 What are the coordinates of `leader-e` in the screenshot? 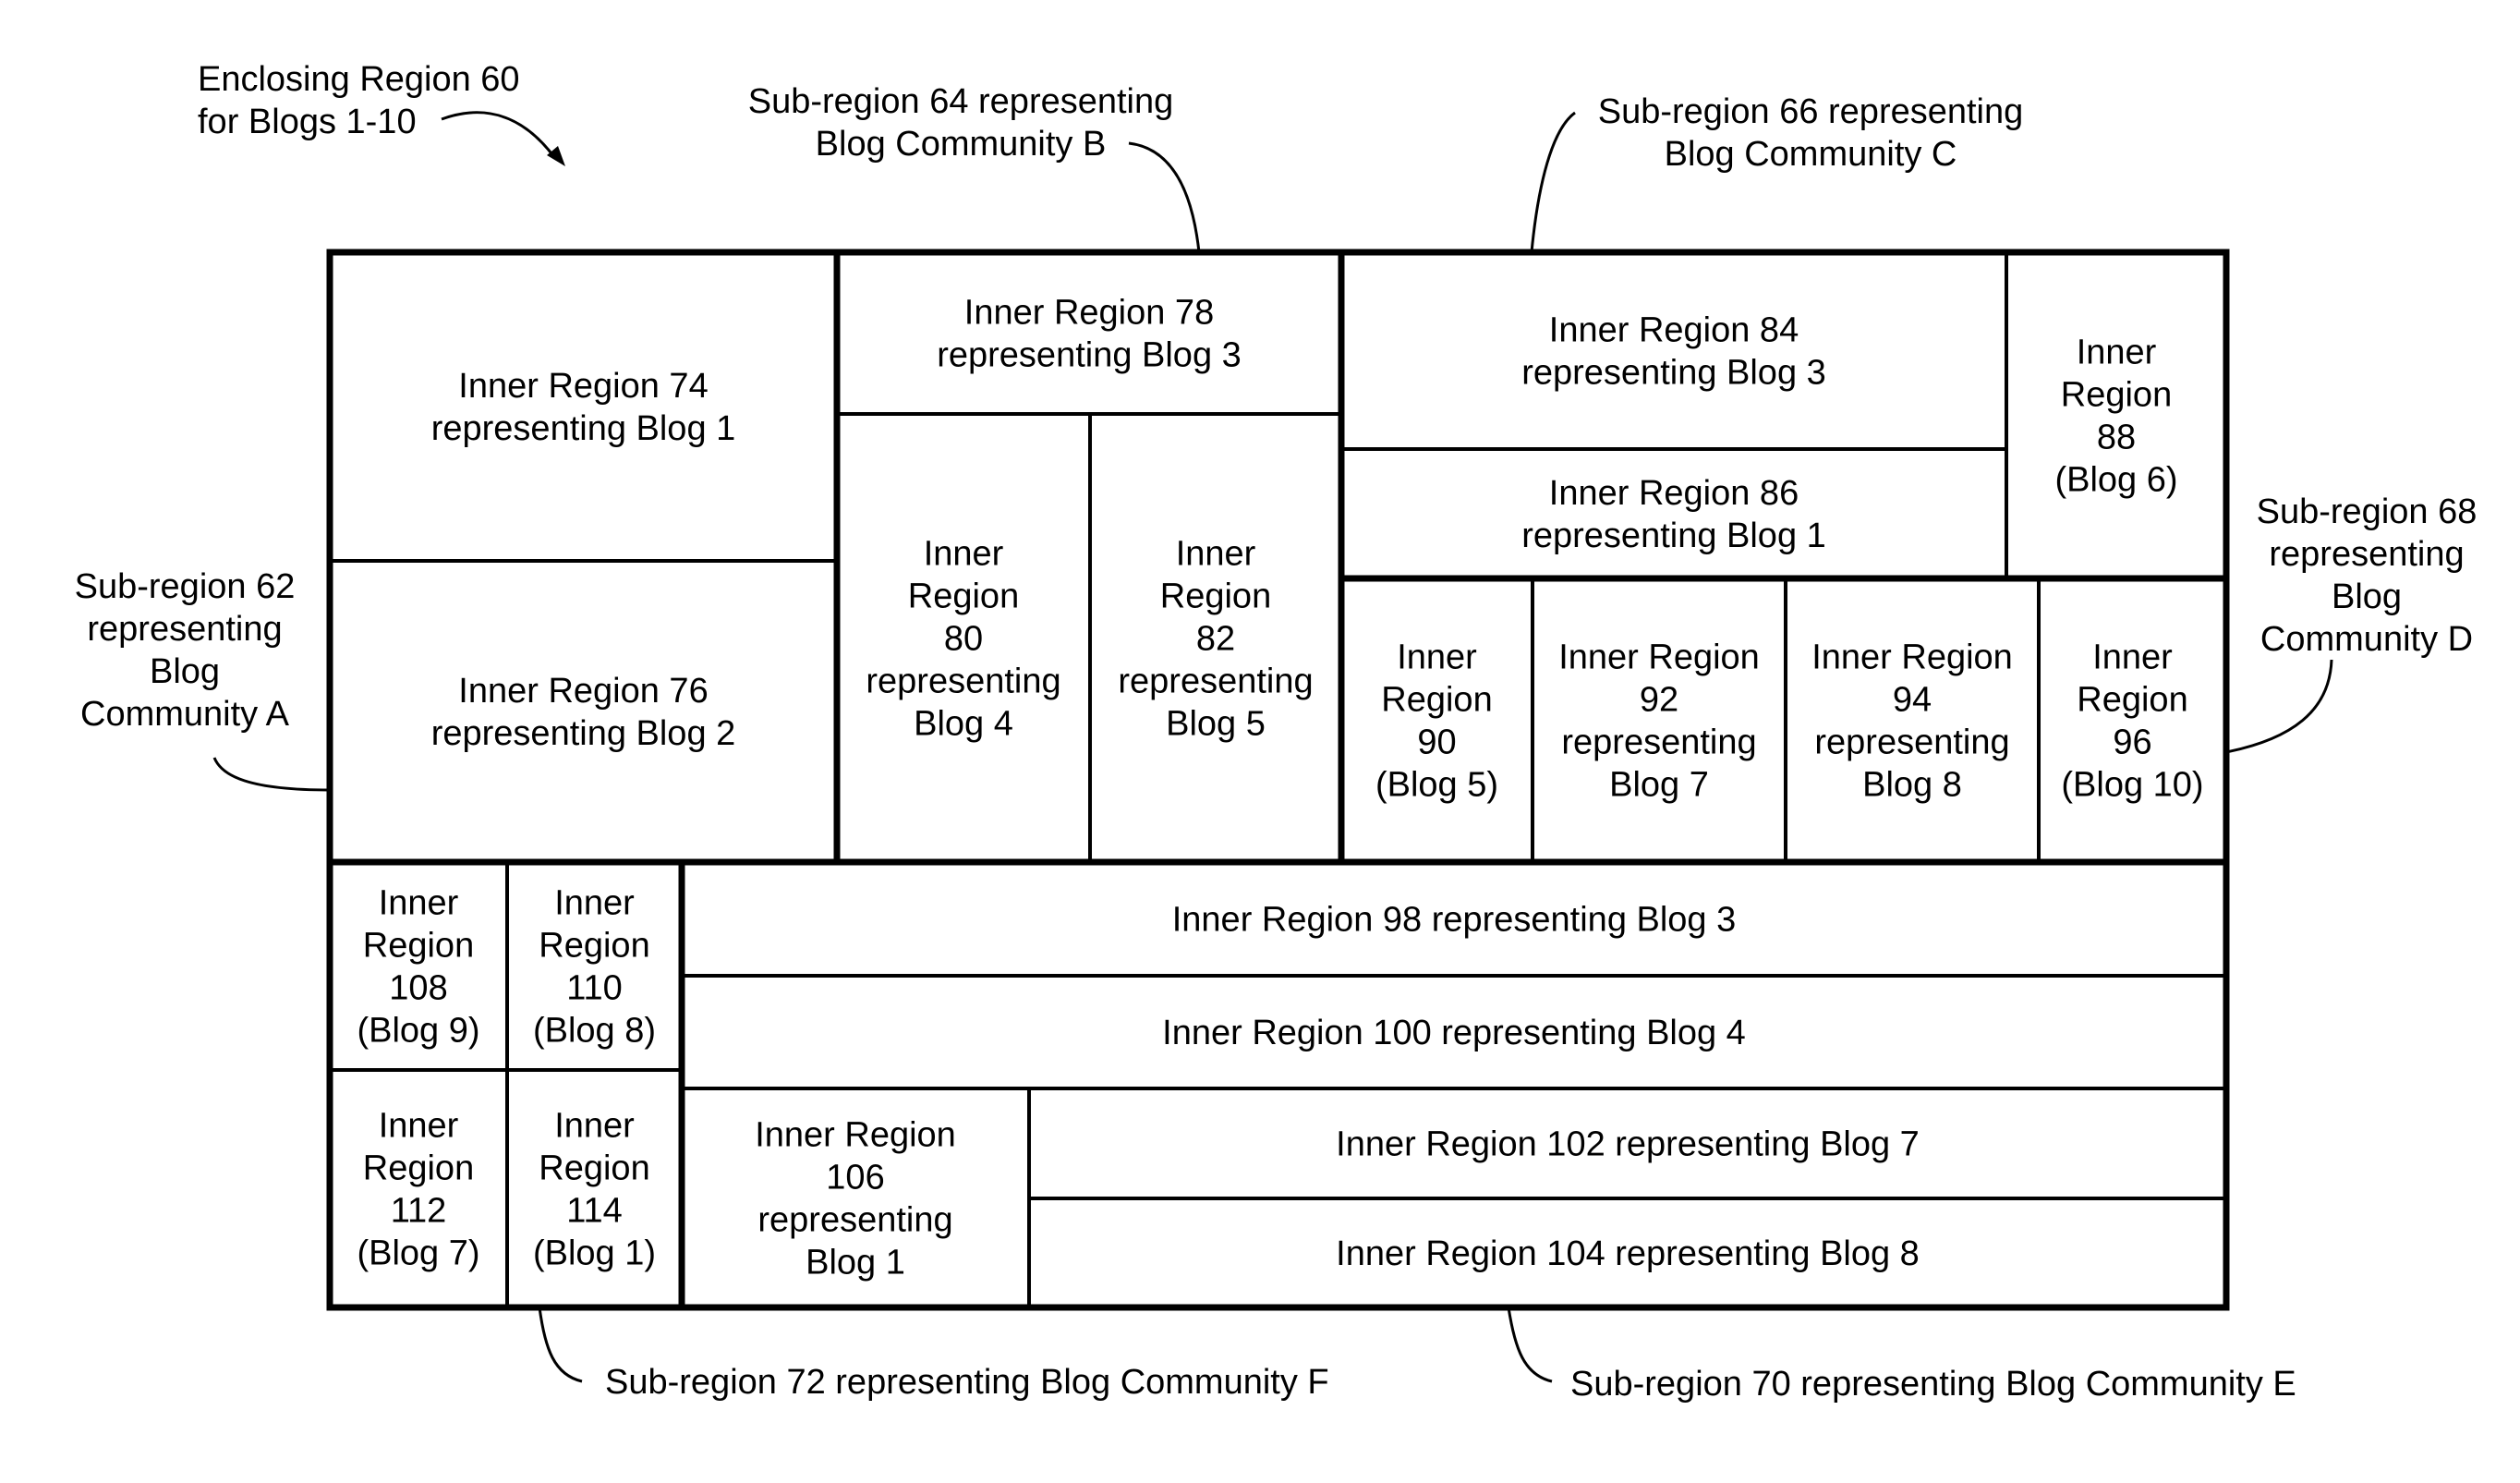 It's located at (1530, 1345).